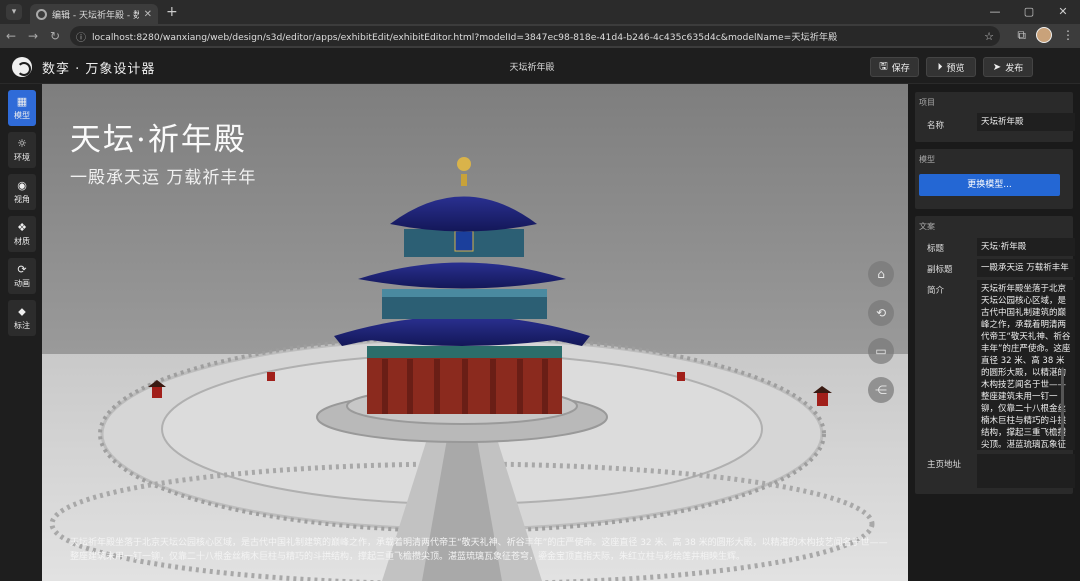  What do you see at coordinates (1014, 68) in the screenshot?
I see `publish-label: 发布` at bounding box center [1014, 68].